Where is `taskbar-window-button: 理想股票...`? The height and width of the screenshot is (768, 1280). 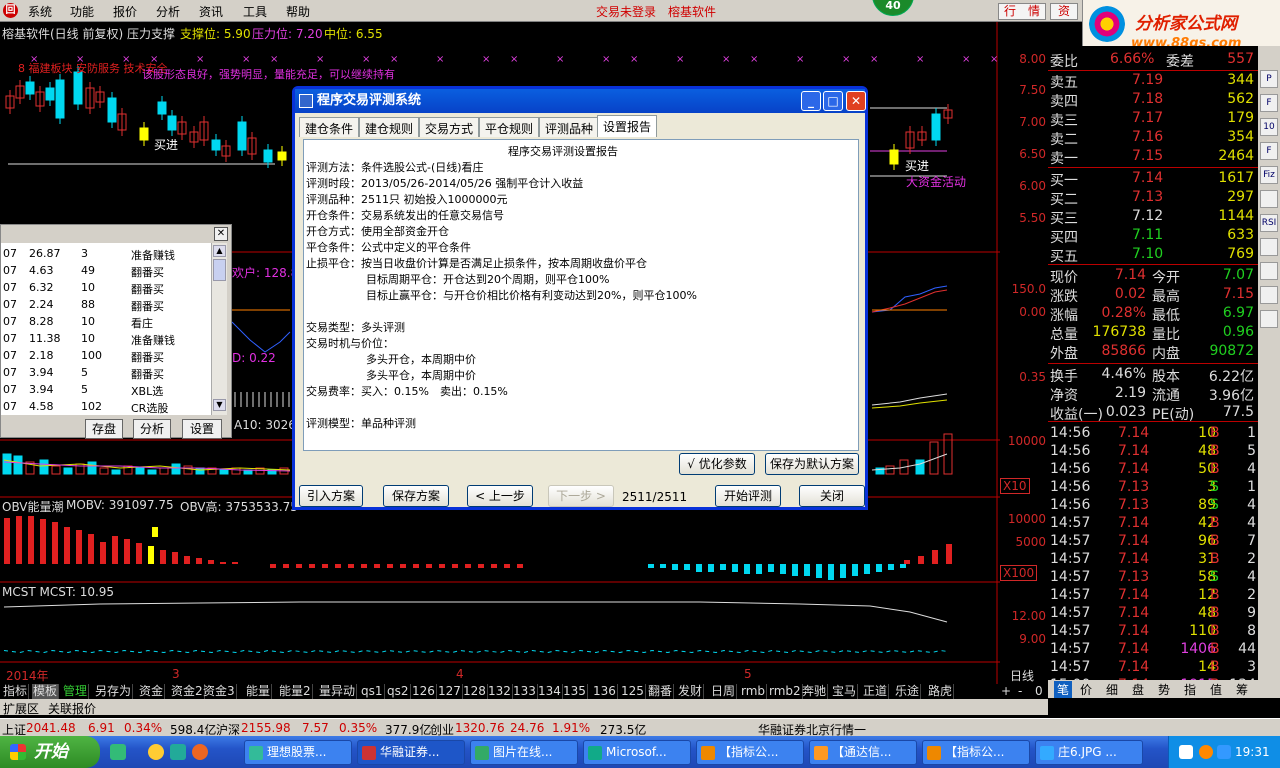 taskbar-window-button: 理想股票... is located at coordinates (298, 752).